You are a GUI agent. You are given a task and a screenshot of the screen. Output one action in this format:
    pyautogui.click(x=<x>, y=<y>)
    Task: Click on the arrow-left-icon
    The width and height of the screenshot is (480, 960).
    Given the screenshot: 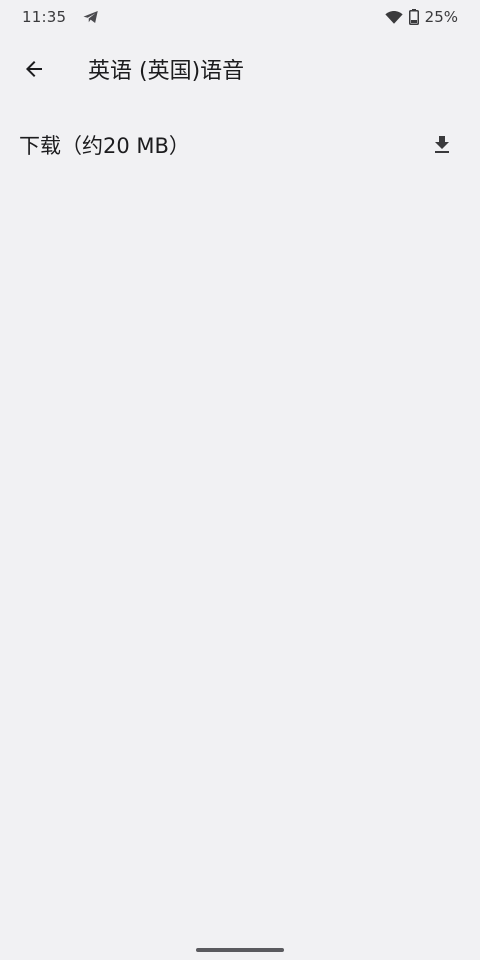 What is the action you would take?
    pyautogui.click(x=34, y=69)
    